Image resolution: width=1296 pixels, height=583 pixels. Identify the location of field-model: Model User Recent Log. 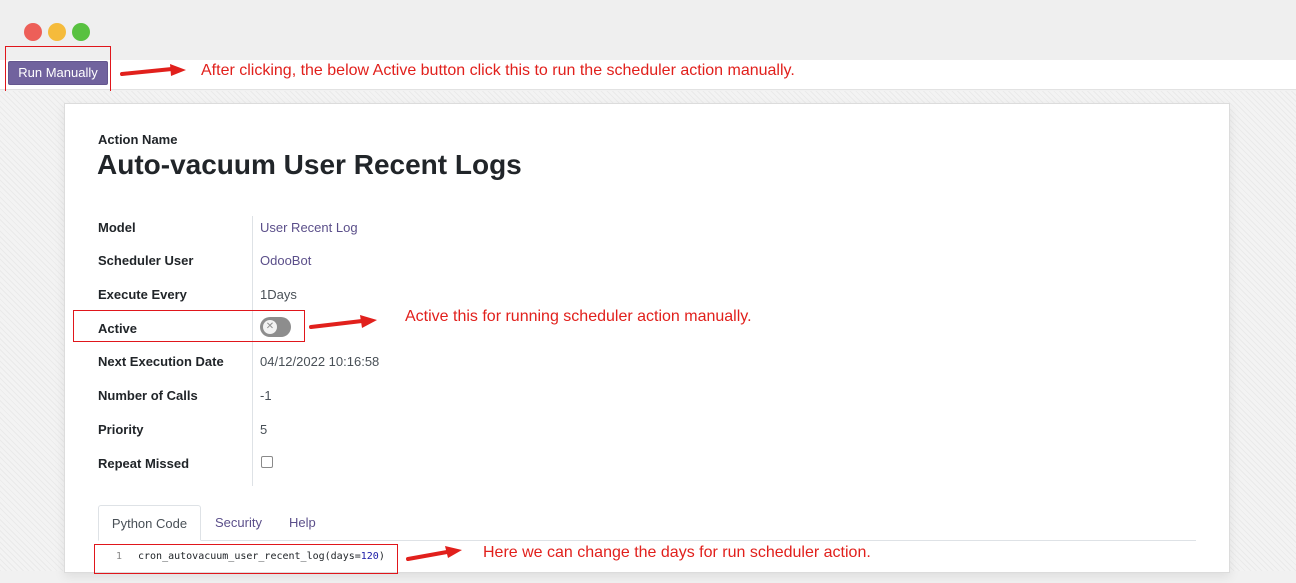
(348, 237).